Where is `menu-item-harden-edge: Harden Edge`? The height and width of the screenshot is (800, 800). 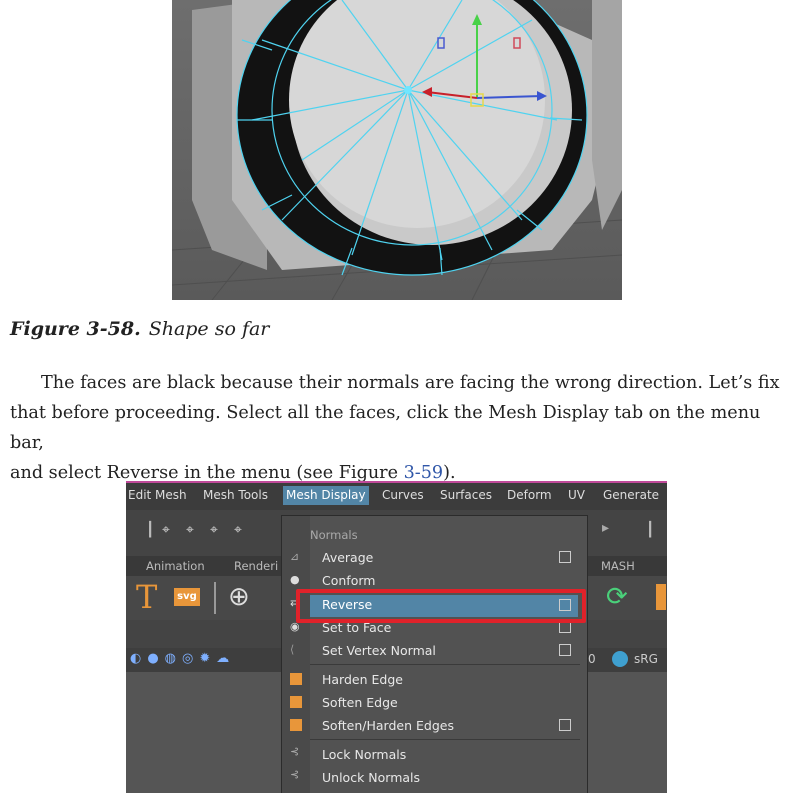 menu-item-harden-edge: Harden Edge is located at coordinates (362, 679).